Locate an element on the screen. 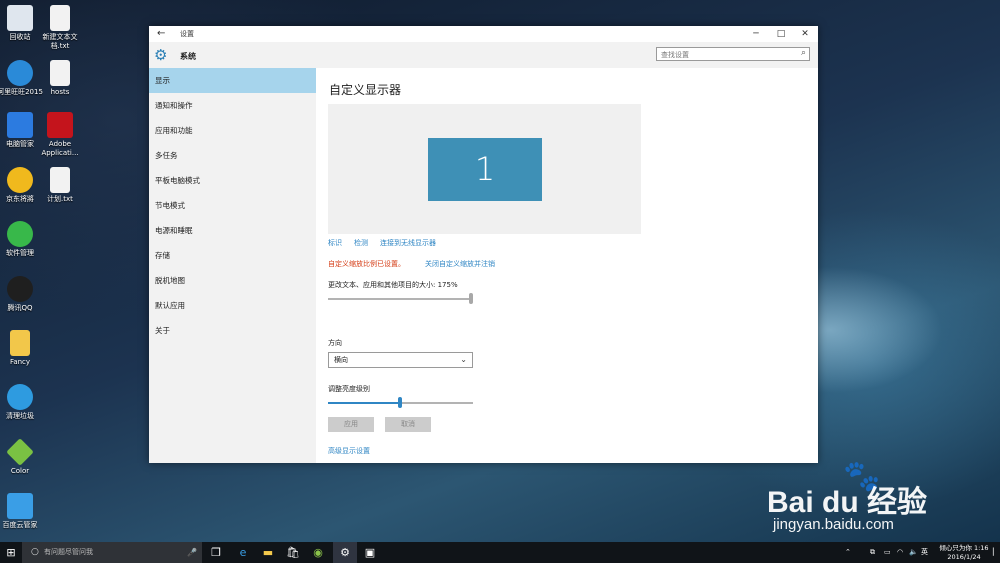  taskbar-search-placeholder: 有问题尽管问我 is located at coordinates (68, 552).